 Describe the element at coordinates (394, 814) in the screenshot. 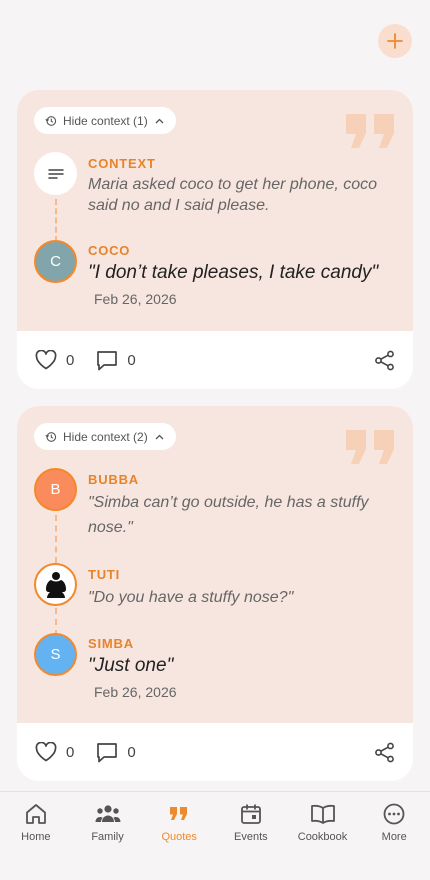

I see `more-icon` at that location.